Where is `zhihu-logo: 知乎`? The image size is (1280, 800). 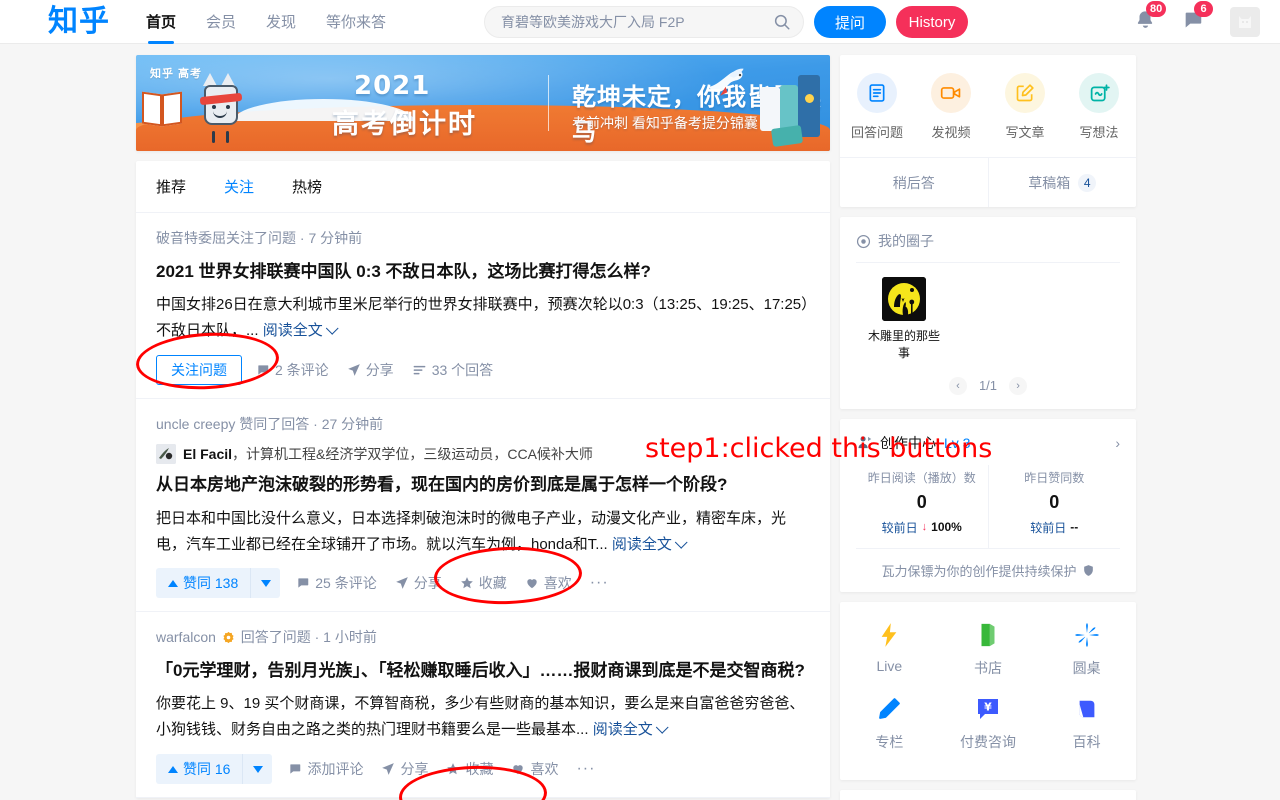
zhihu-logo: 知乎 is located at coordinates (79, 21).